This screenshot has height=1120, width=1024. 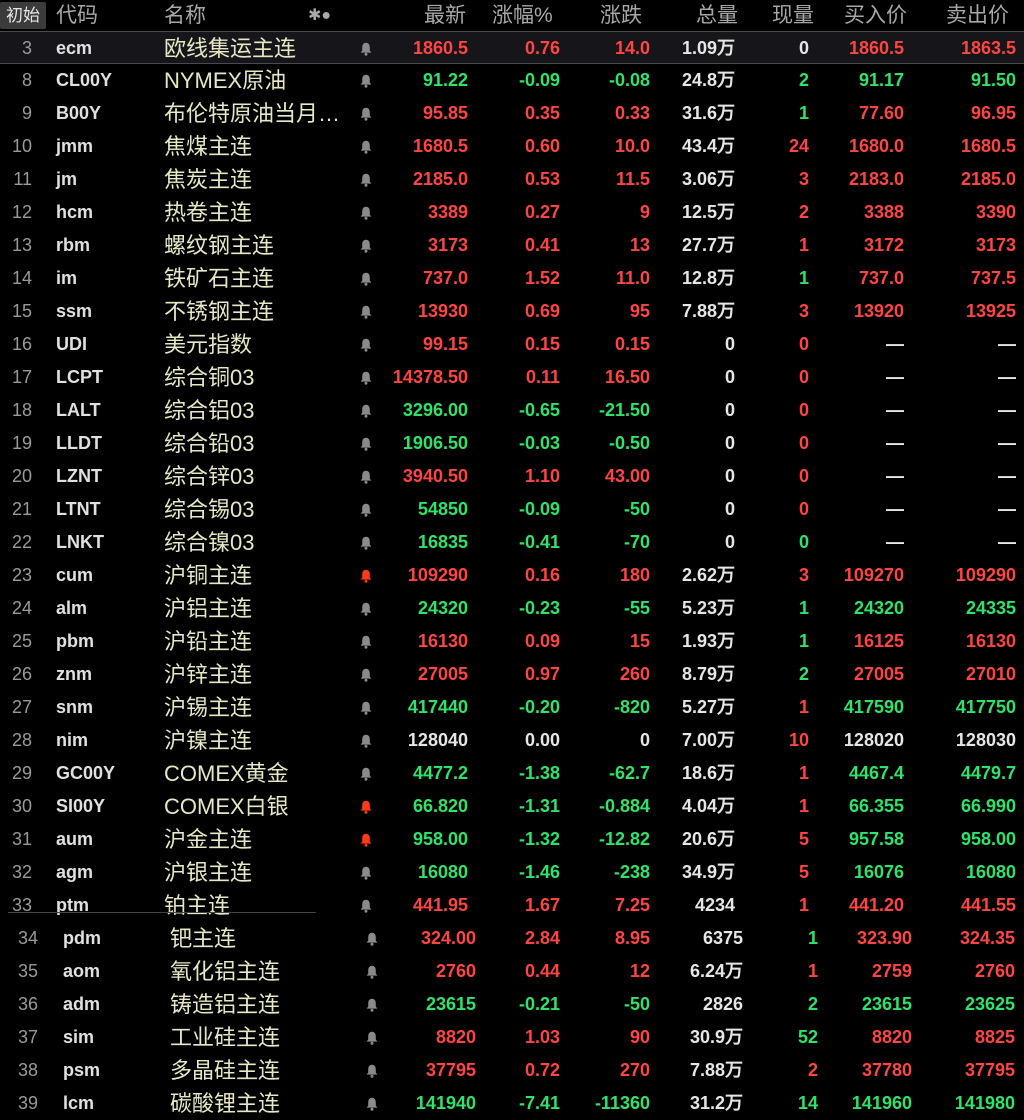 I want to click on table-row: 33 ptm 铂主连 441.95 1.67 7.25 4234 1 441.20 441.55, so click(x=512, y=905).